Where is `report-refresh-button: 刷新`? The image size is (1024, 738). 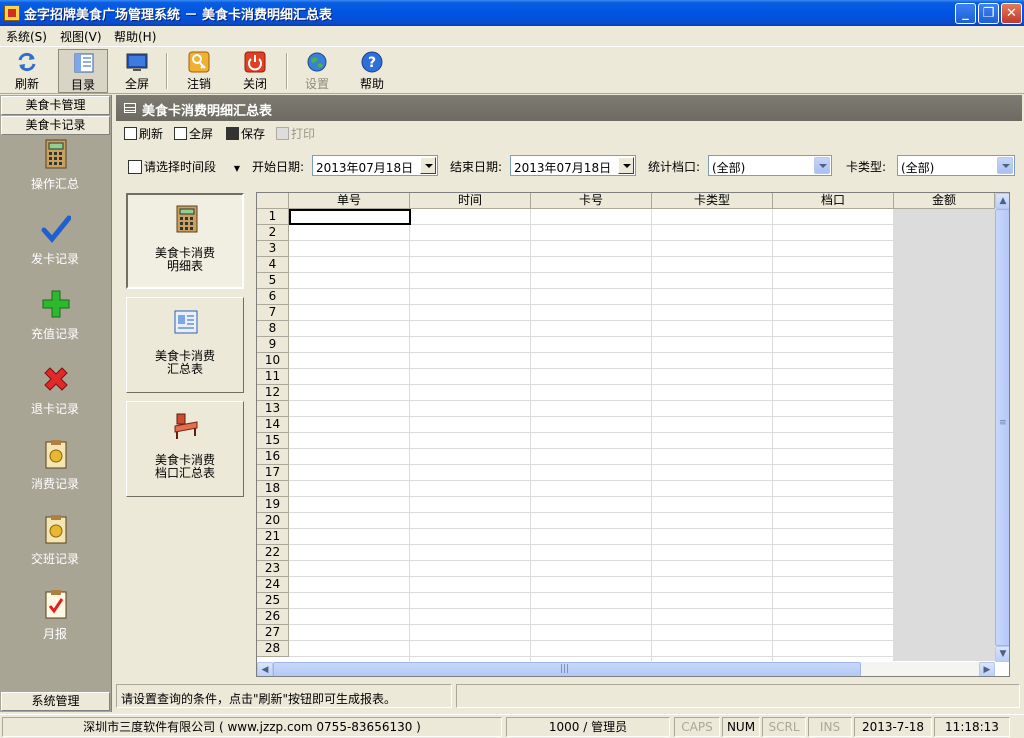
report-refresh-button: 刷新 is located at coordinates (143, 133).